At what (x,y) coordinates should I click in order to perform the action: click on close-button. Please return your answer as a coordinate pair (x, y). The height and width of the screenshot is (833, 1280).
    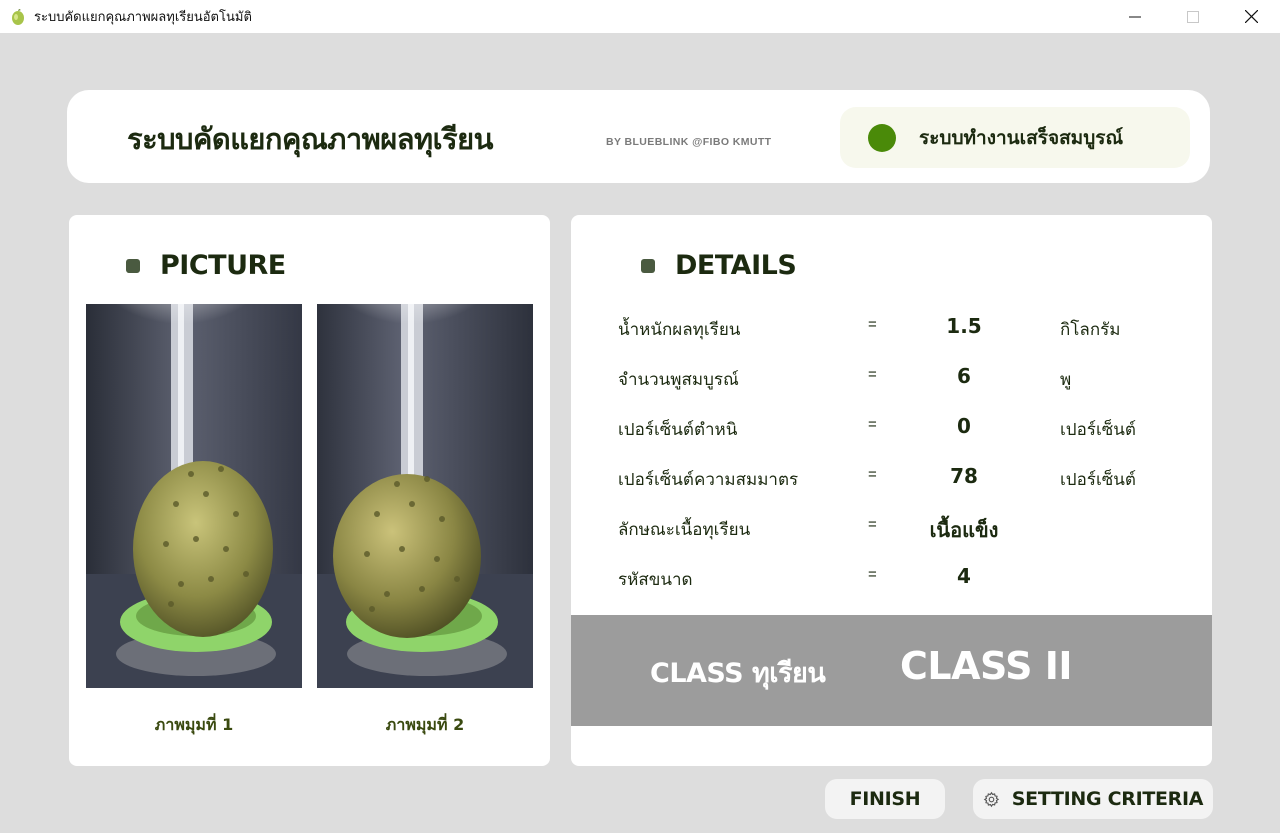
    Looking at the image, I should click on (1251, 16).